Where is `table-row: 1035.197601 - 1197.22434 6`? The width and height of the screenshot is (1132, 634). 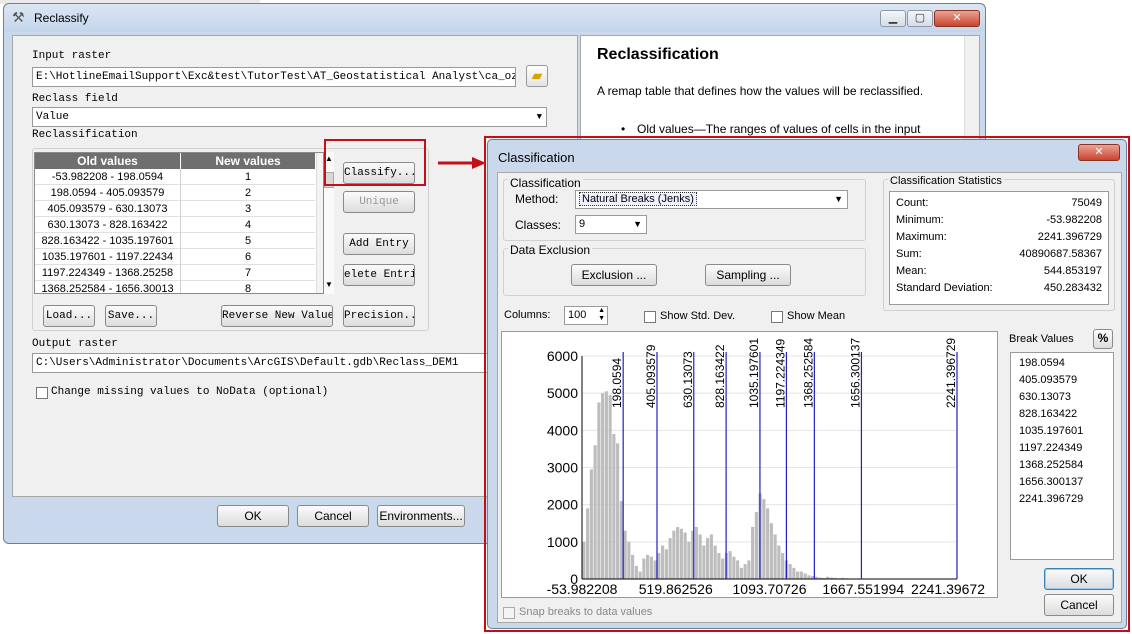 table-row: 1035.197601 - 1197.22434 6 is located at coordinates (175, 257).